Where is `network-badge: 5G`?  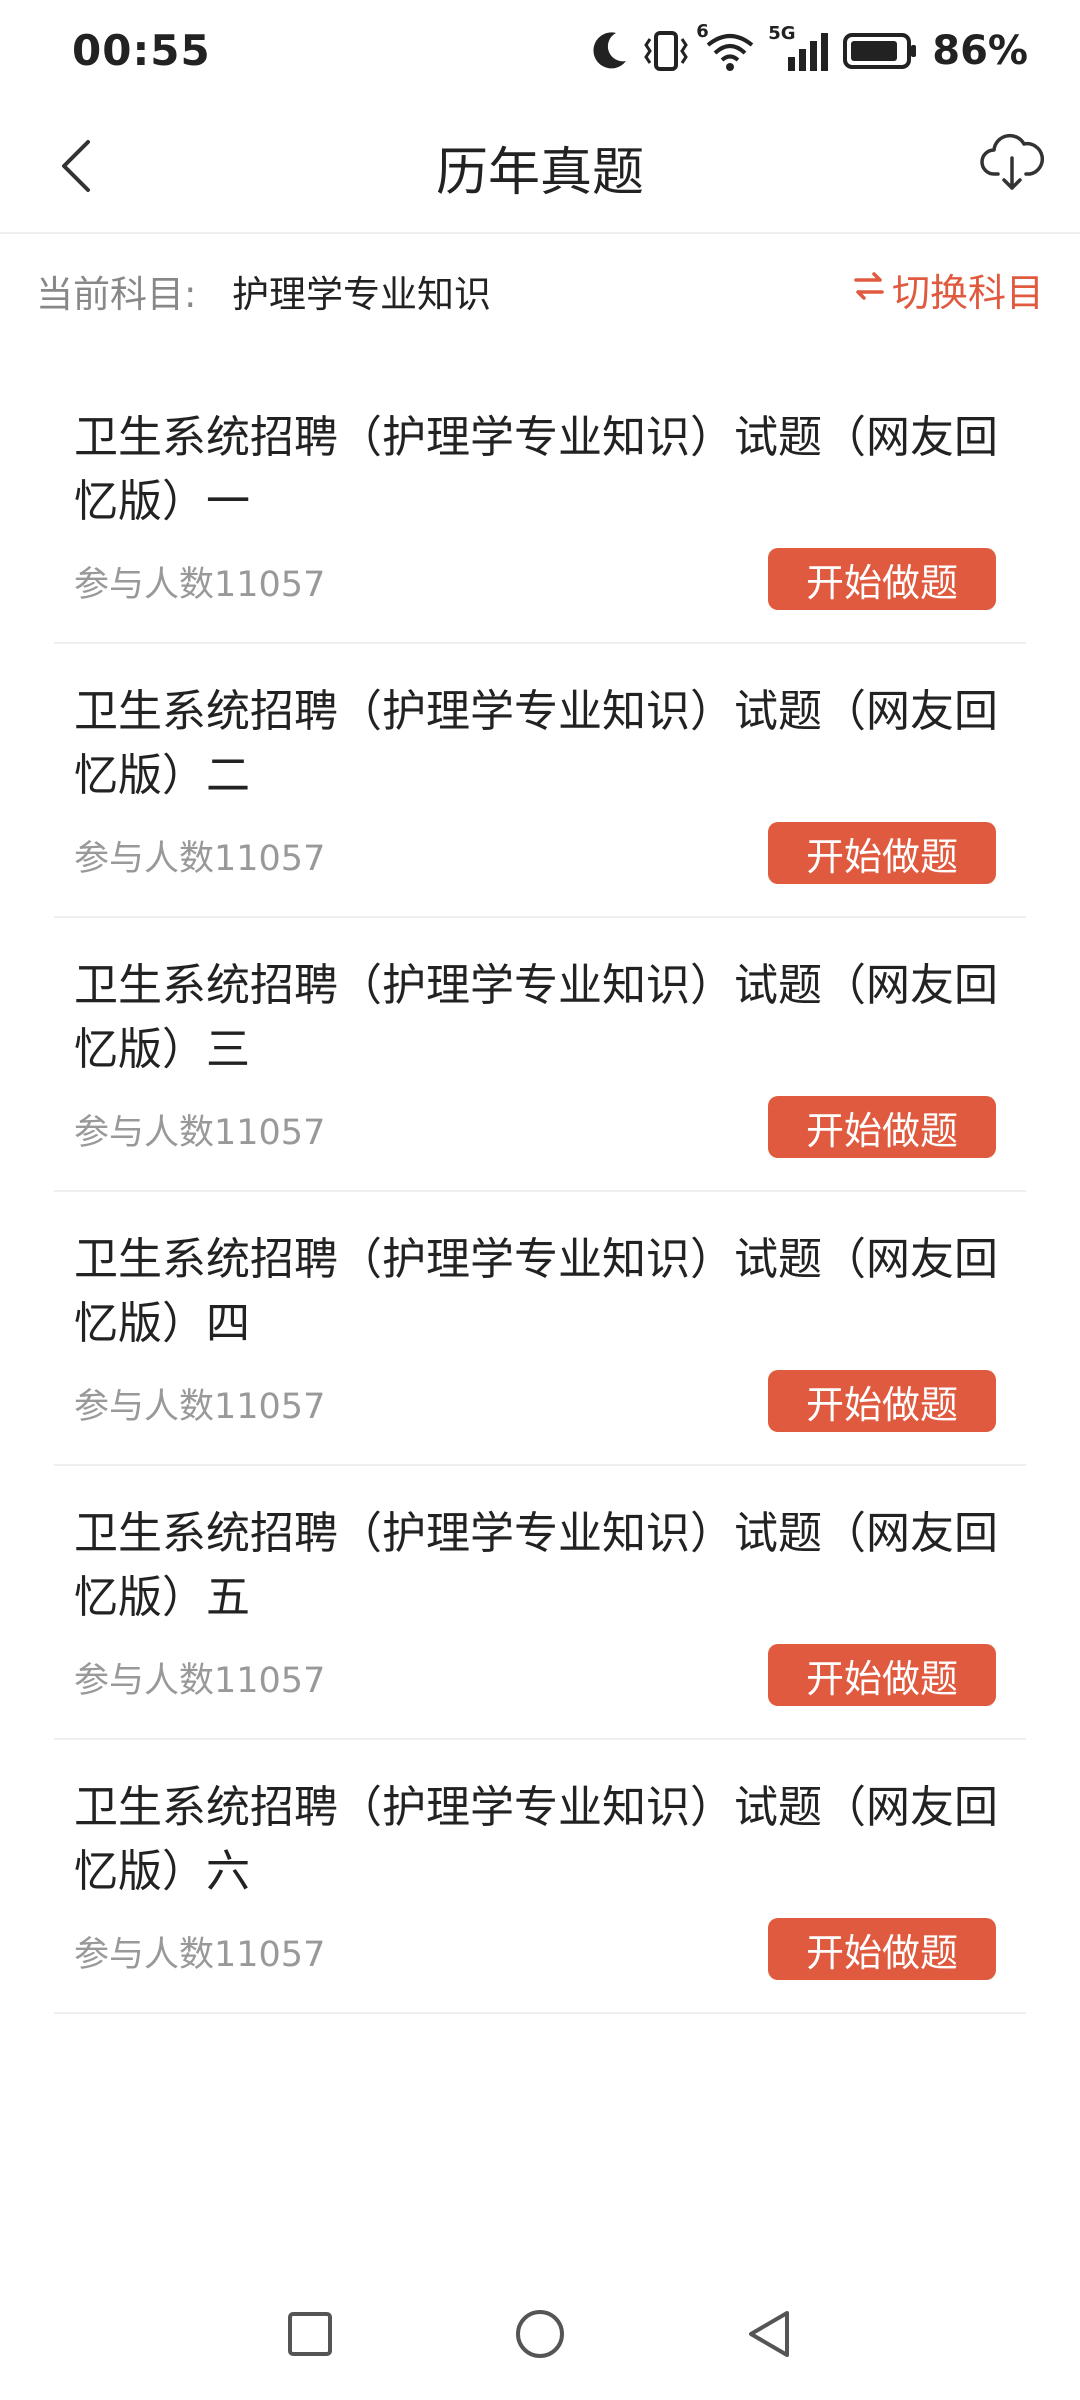 network-badge: 5G is located at coordinates (782, 33).